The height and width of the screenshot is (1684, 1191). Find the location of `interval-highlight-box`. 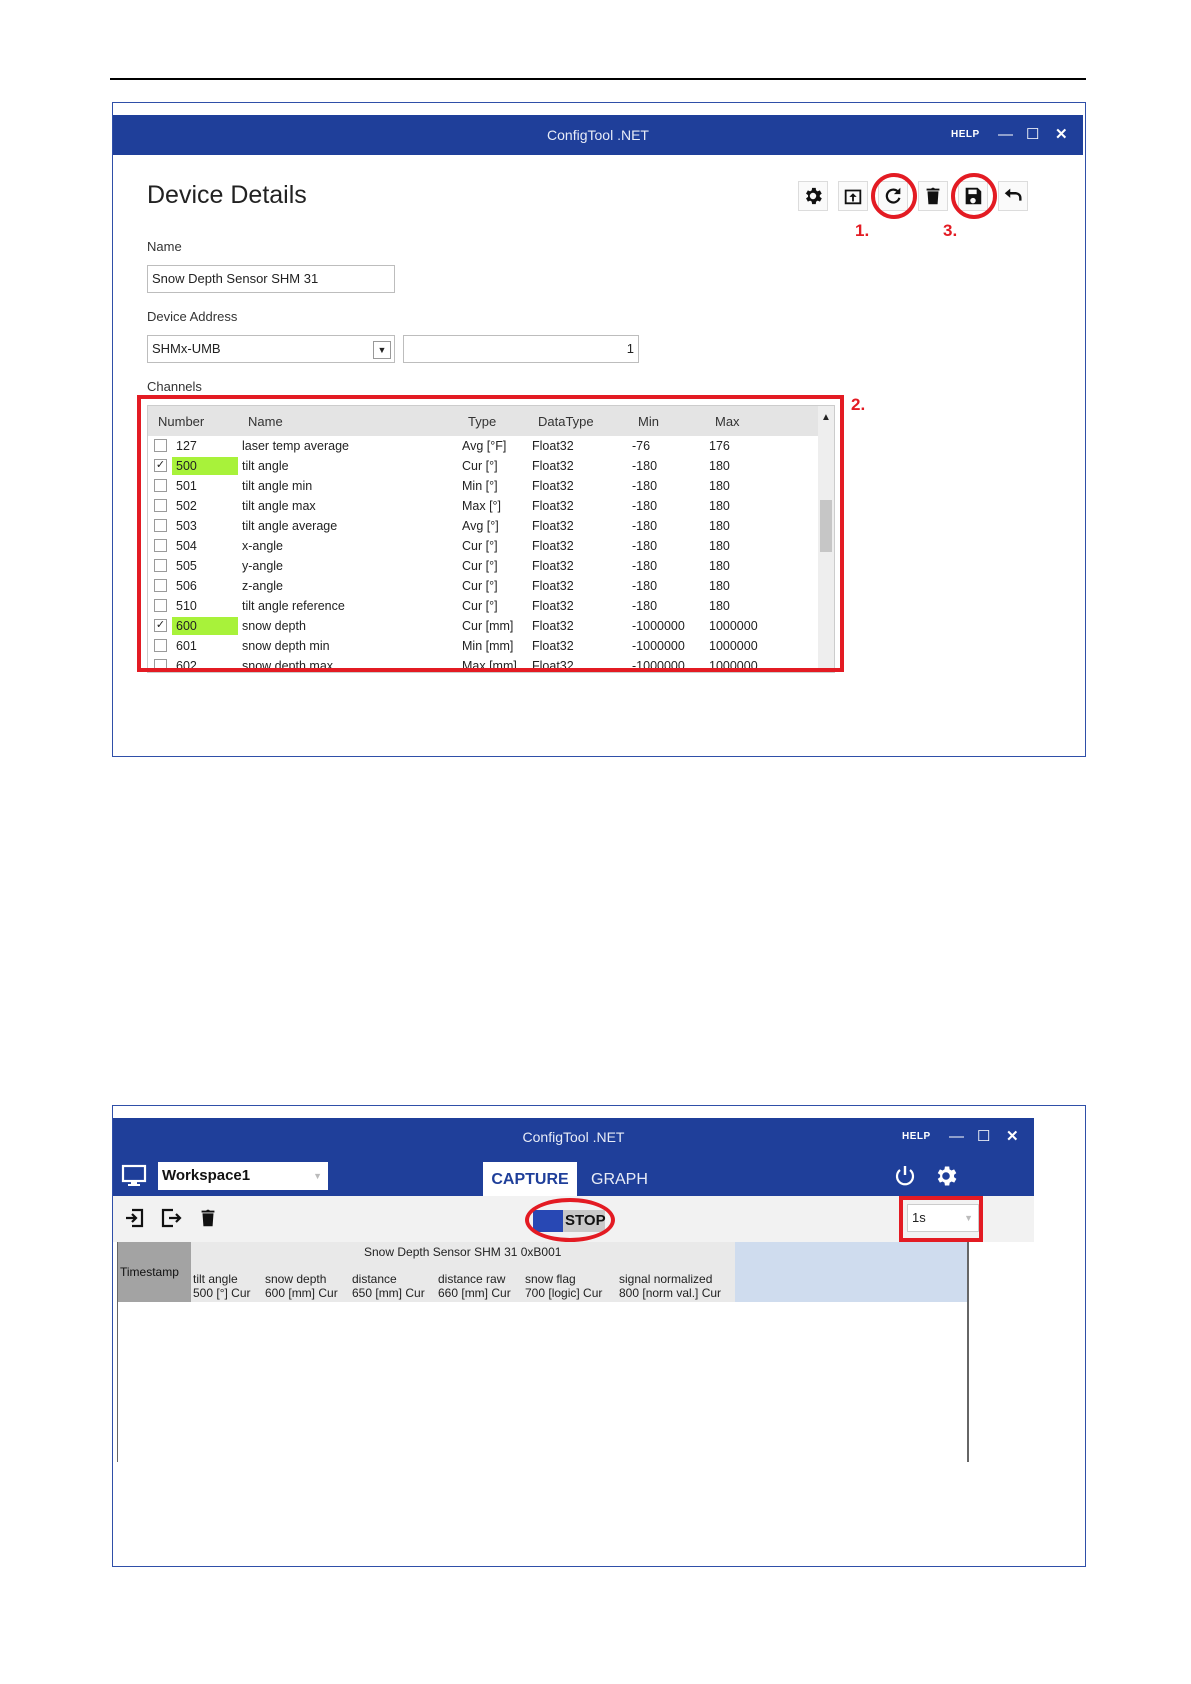

interval-highlight-box is located at coordinates (941, 1219).